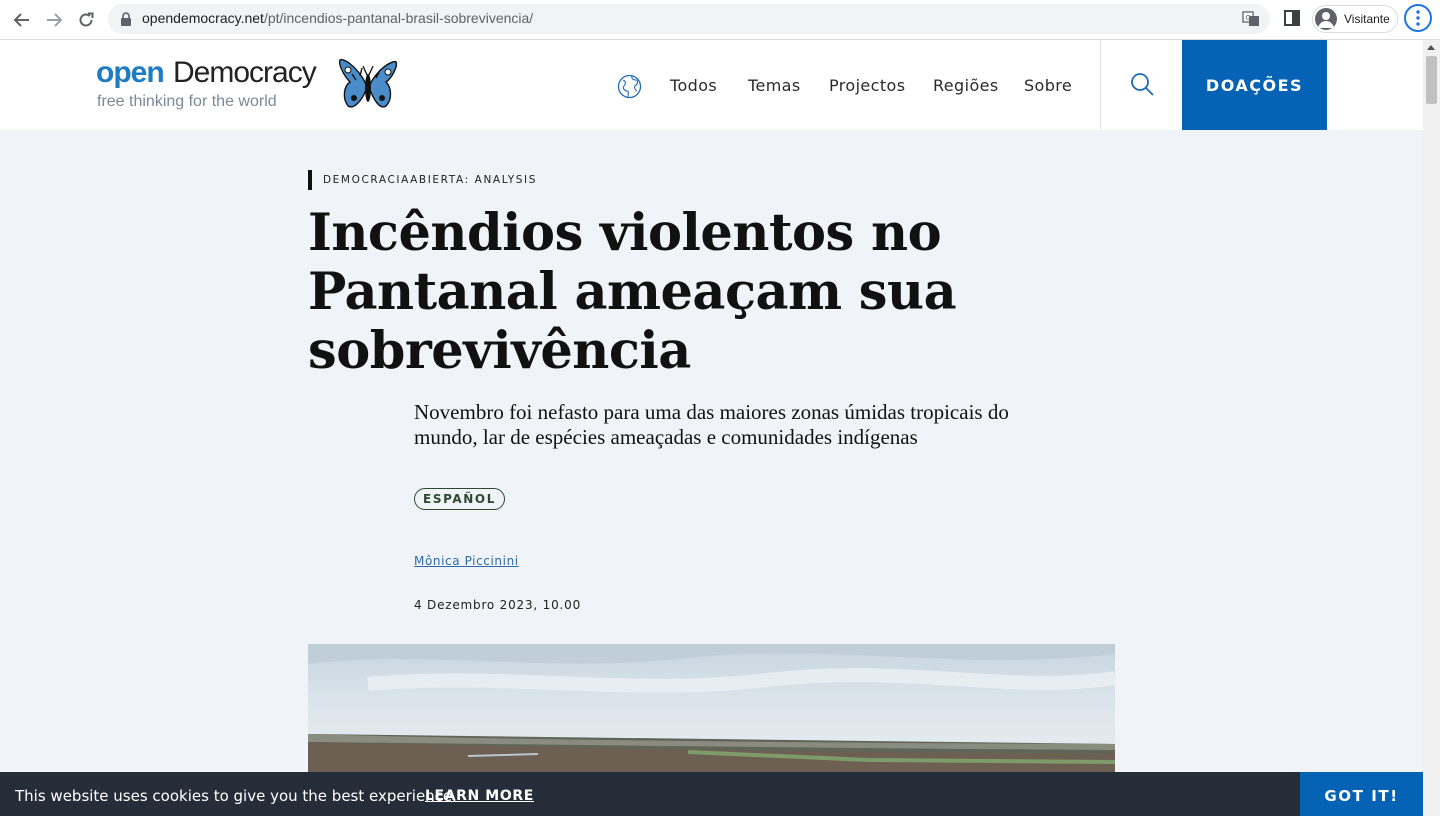 The width and height of the screenshot is (1440, 816). Describe the element at coordinates (1431, 428) in the screenshot. I see `page-scrollbar` at that location.